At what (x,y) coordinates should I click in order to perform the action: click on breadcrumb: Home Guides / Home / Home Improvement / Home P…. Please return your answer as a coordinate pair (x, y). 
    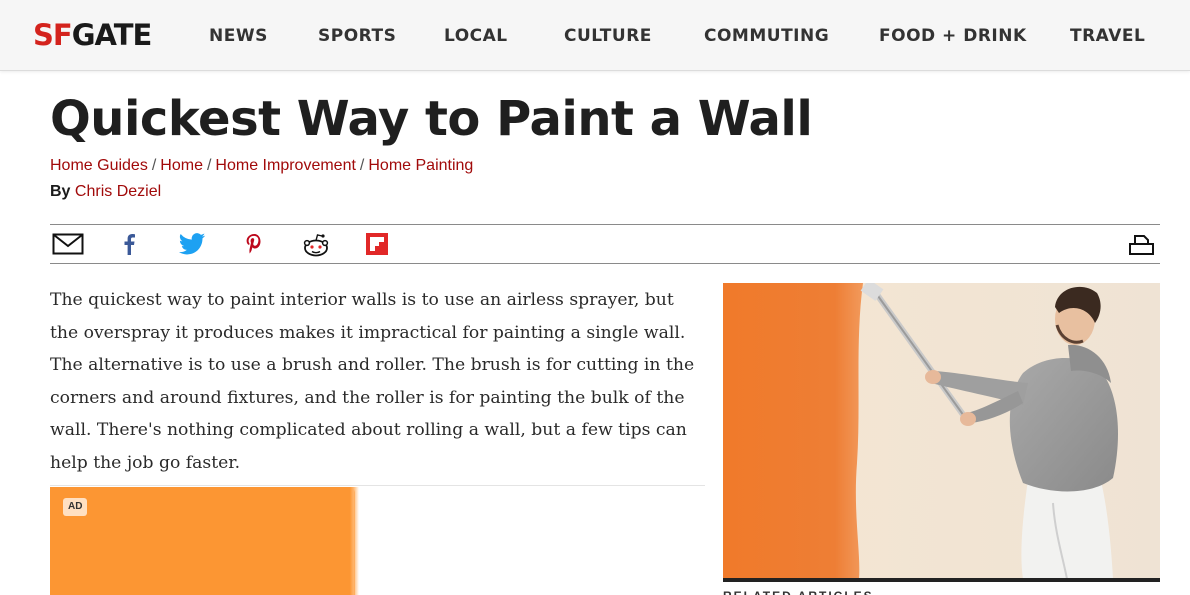
    Looking at the image, I should click on (261, 166).